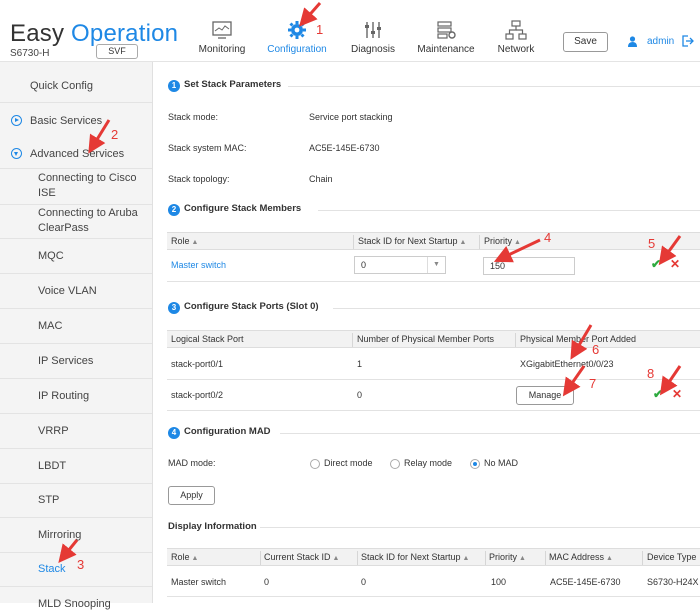 This screenshot has width=700, height=610. Describe the element at coordinates (197, 364) in the screenshot. I see `port1-name: stack-port0/1` at that location.